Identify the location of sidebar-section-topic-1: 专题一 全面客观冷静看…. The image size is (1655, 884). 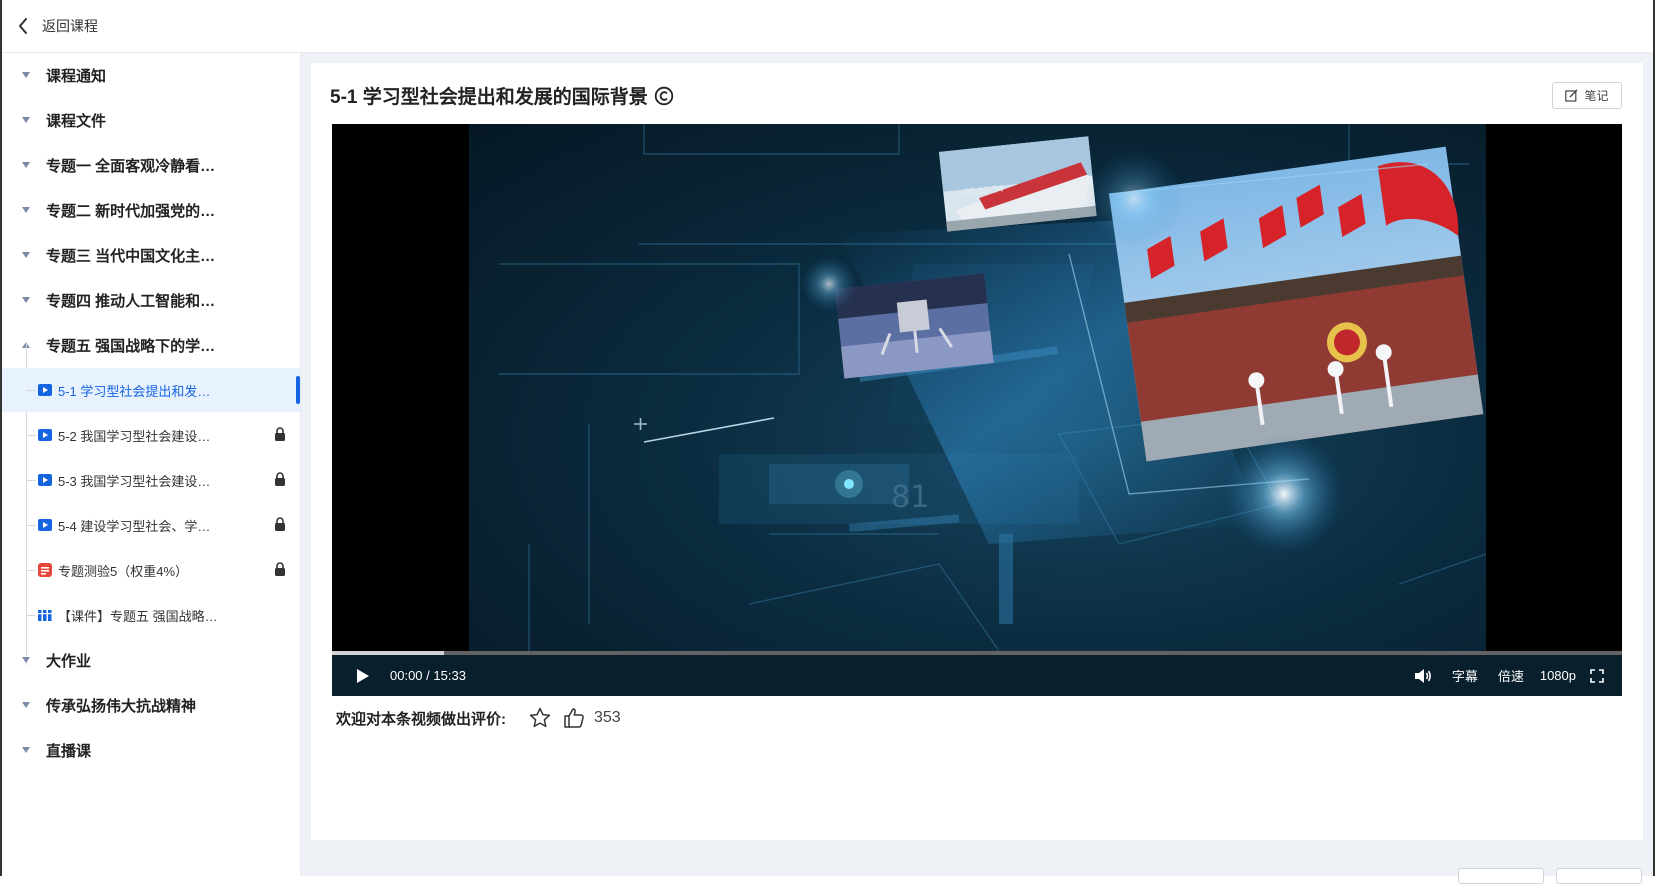
(151, 165).